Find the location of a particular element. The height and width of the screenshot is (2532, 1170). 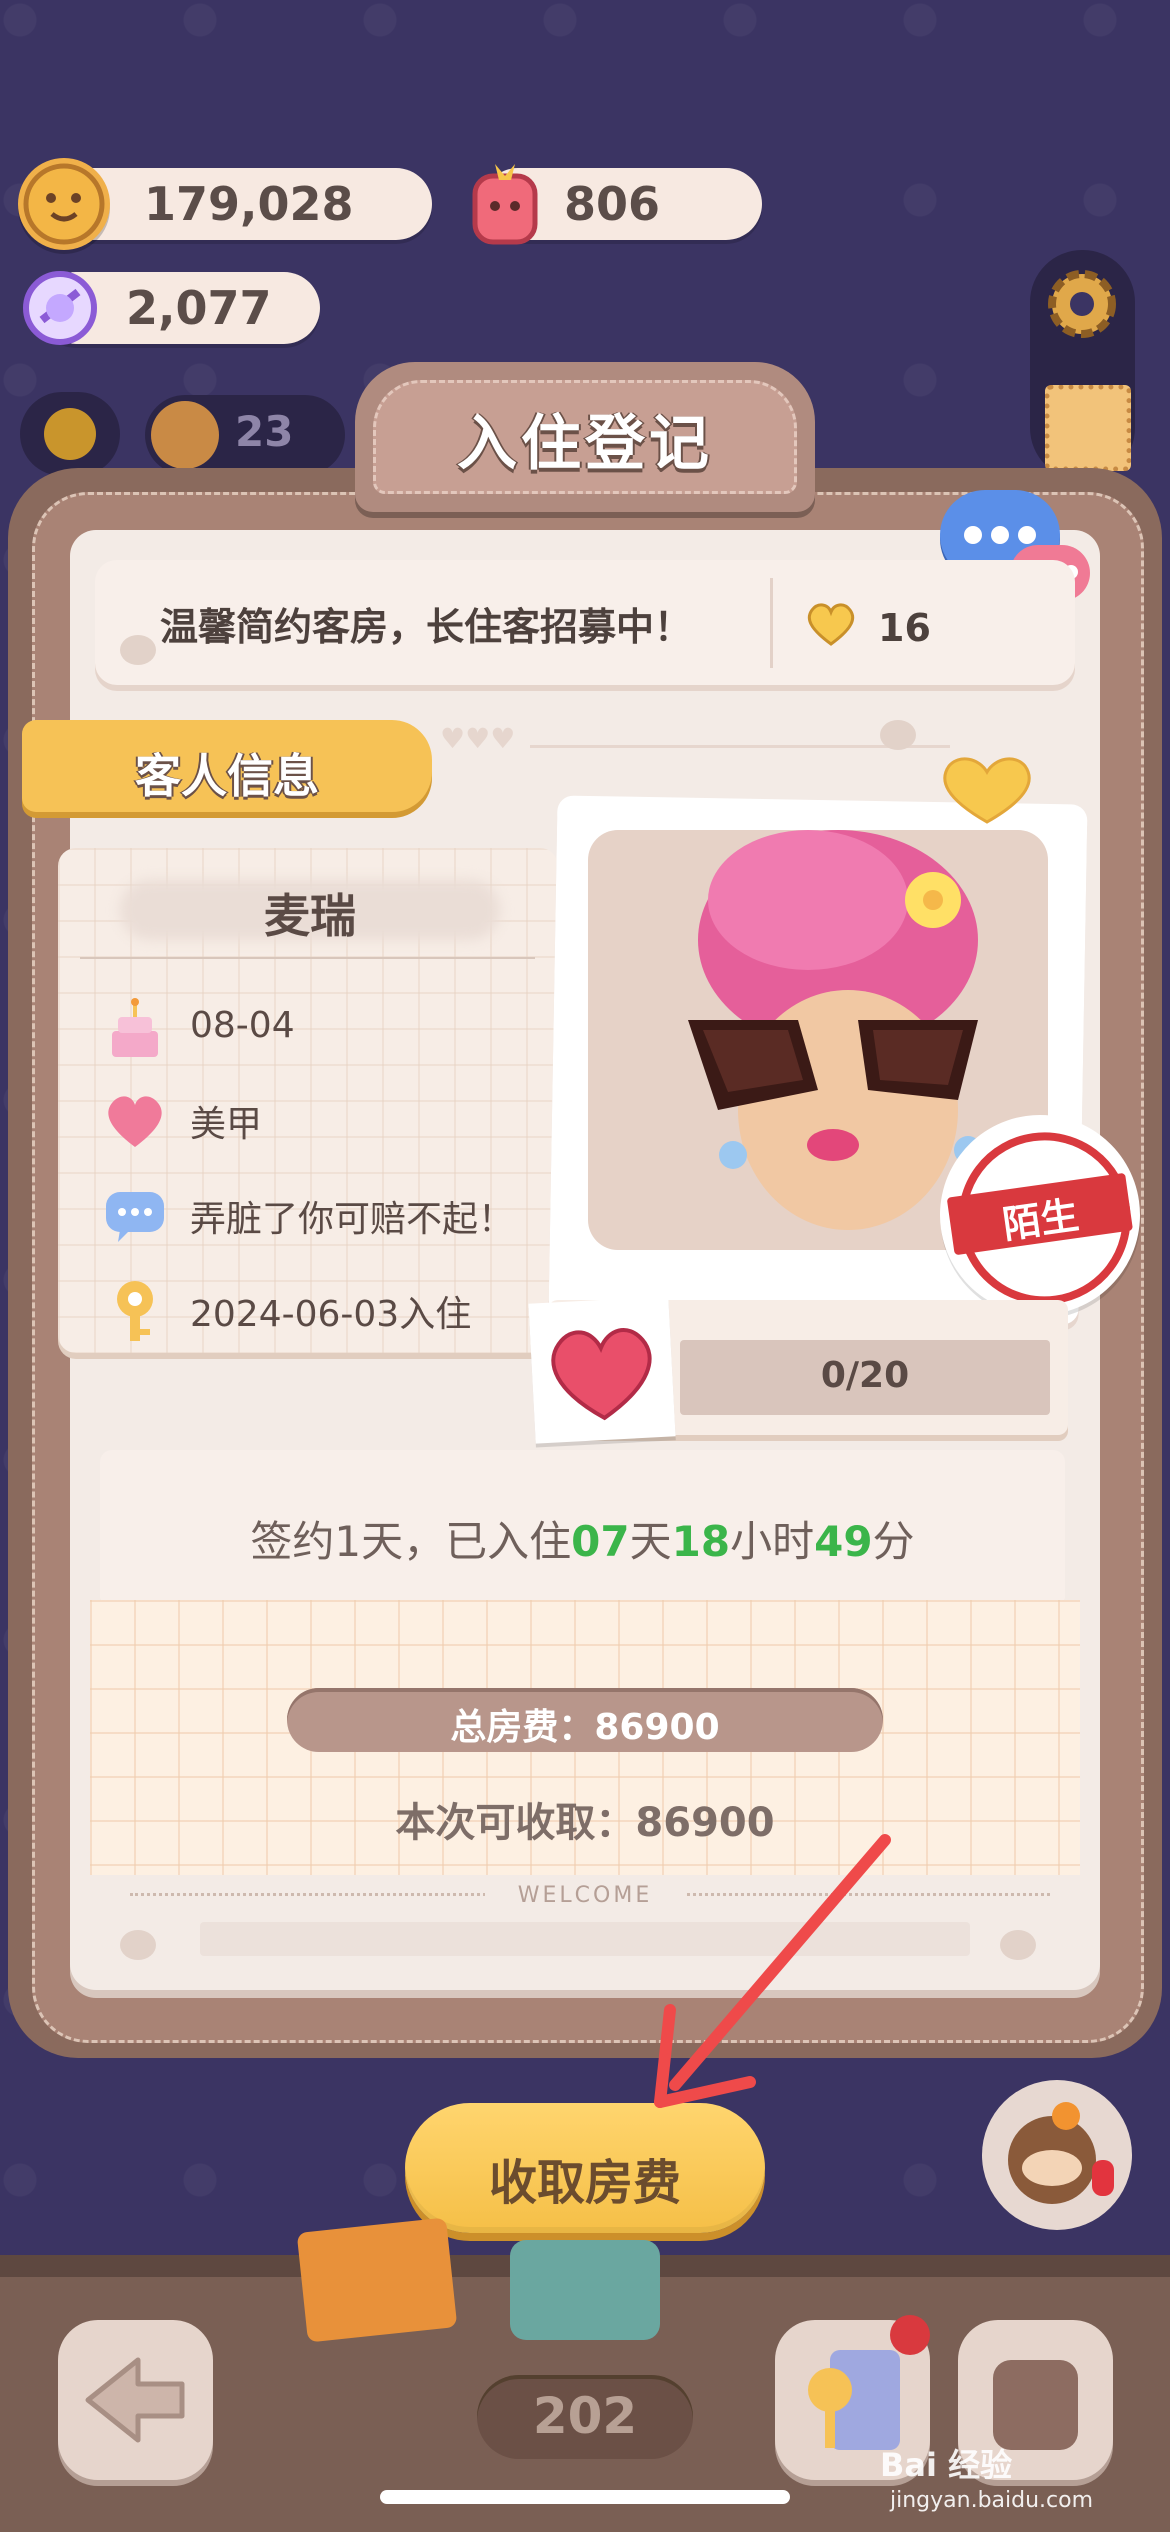

back-arrow-icon is located at coordinates (135, 2400).